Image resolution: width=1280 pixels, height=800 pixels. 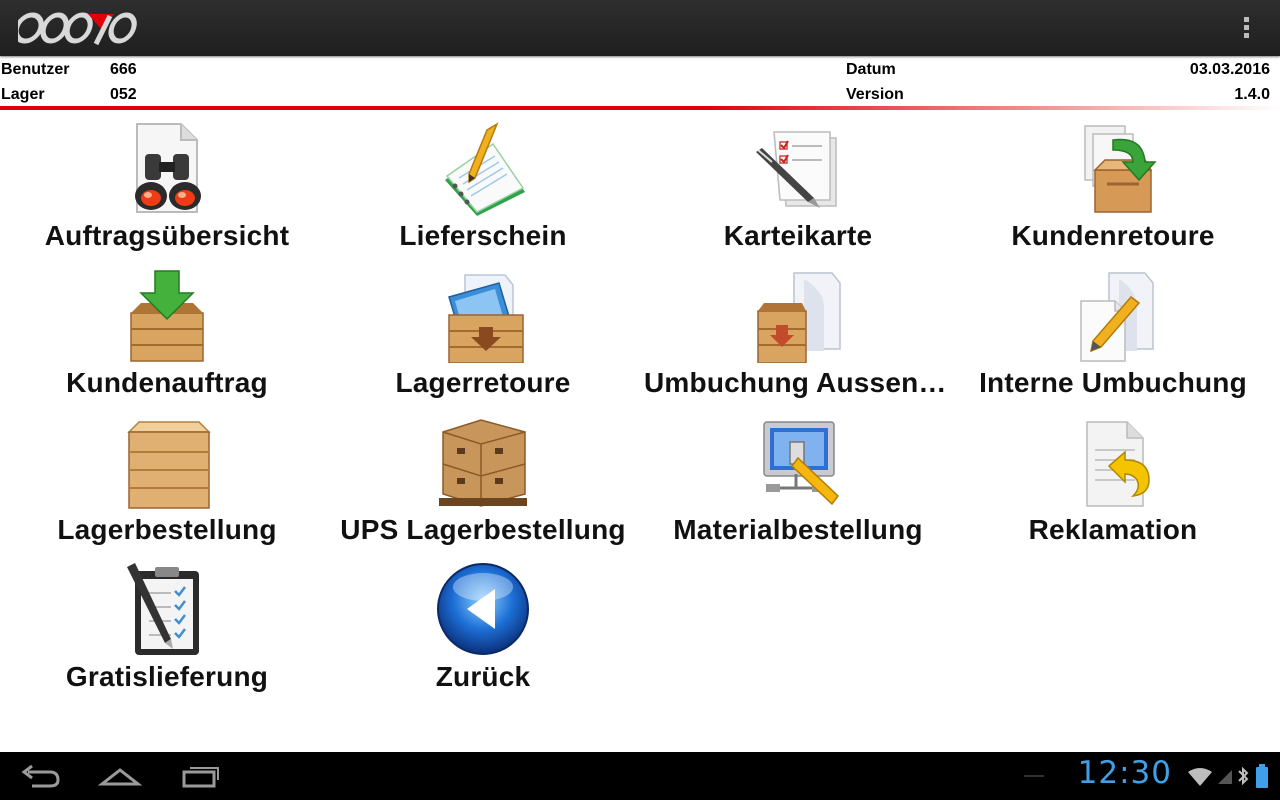 I want to click on documents-pencil-icon, so click(x=1117, y=317).